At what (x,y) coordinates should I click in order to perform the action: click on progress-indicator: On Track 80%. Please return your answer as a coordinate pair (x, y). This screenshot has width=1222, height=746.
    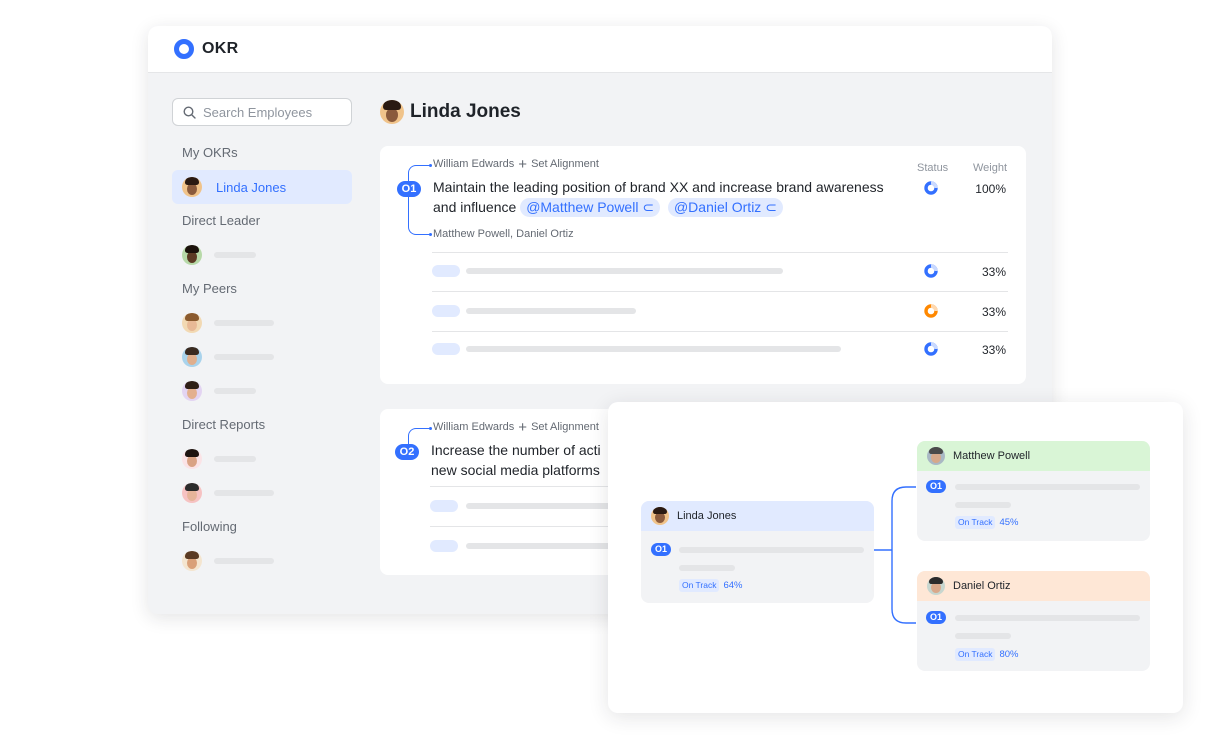
    Looking at the image, I should click on (987, 654).